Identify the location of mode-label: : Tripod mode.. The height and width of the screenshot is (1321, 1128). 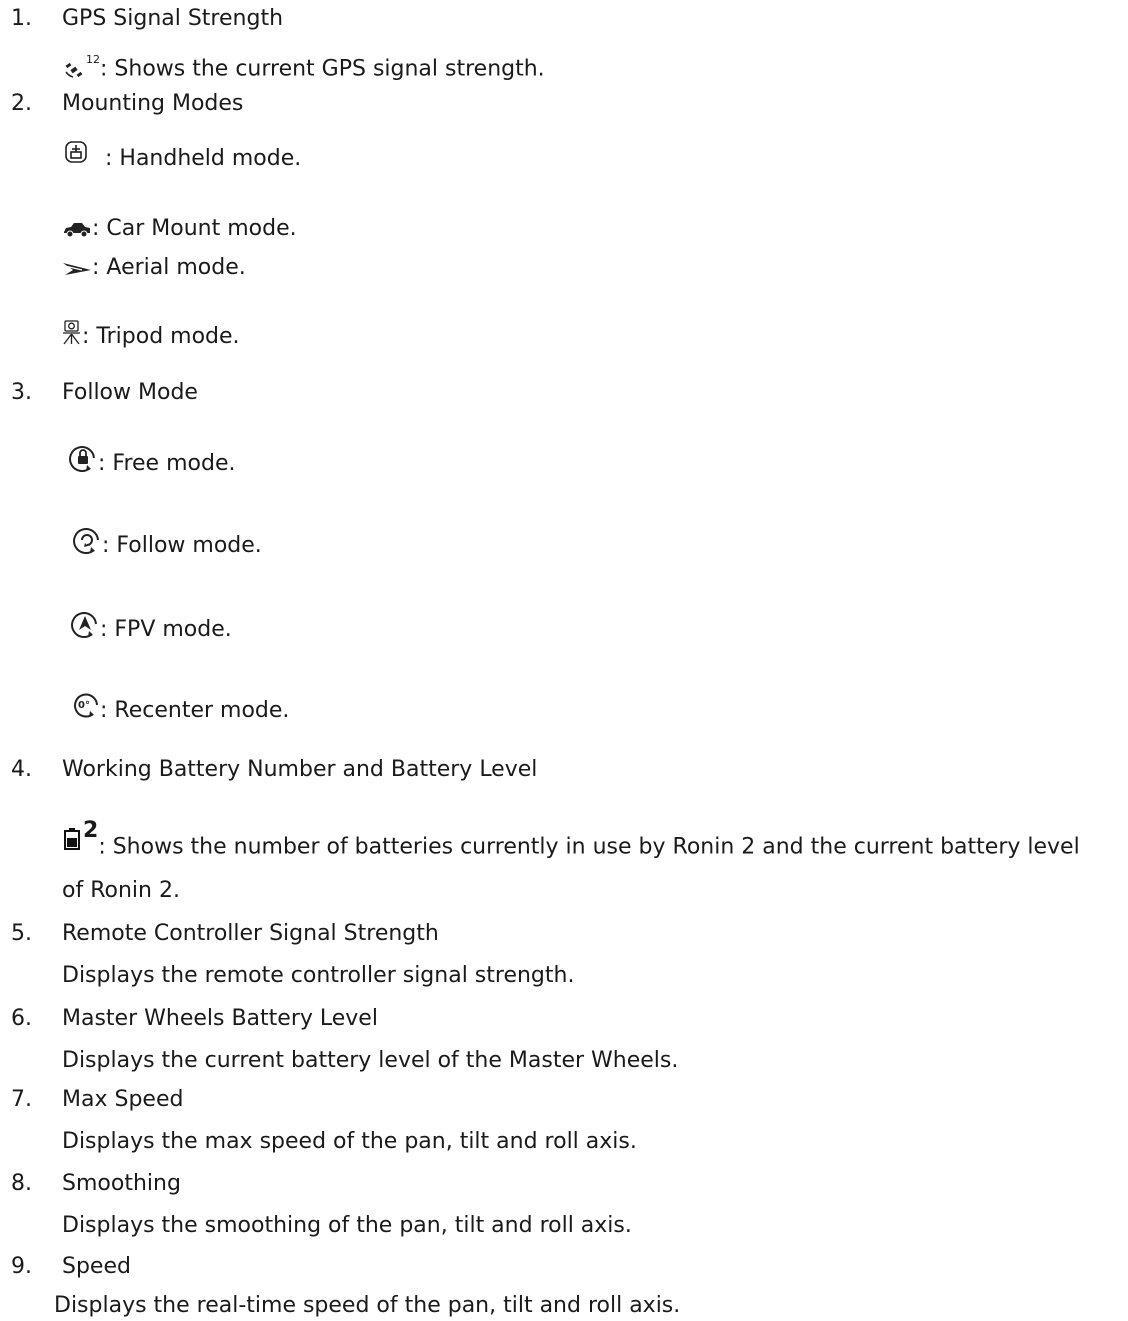
(161, 336).